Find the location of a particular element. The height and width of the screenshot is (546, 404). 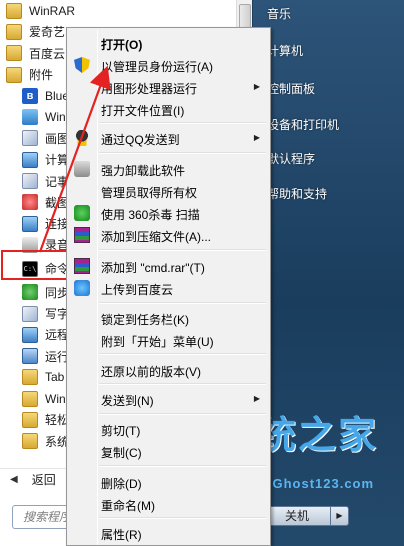

back-label: 返回 is located at coordinates (43, 480).